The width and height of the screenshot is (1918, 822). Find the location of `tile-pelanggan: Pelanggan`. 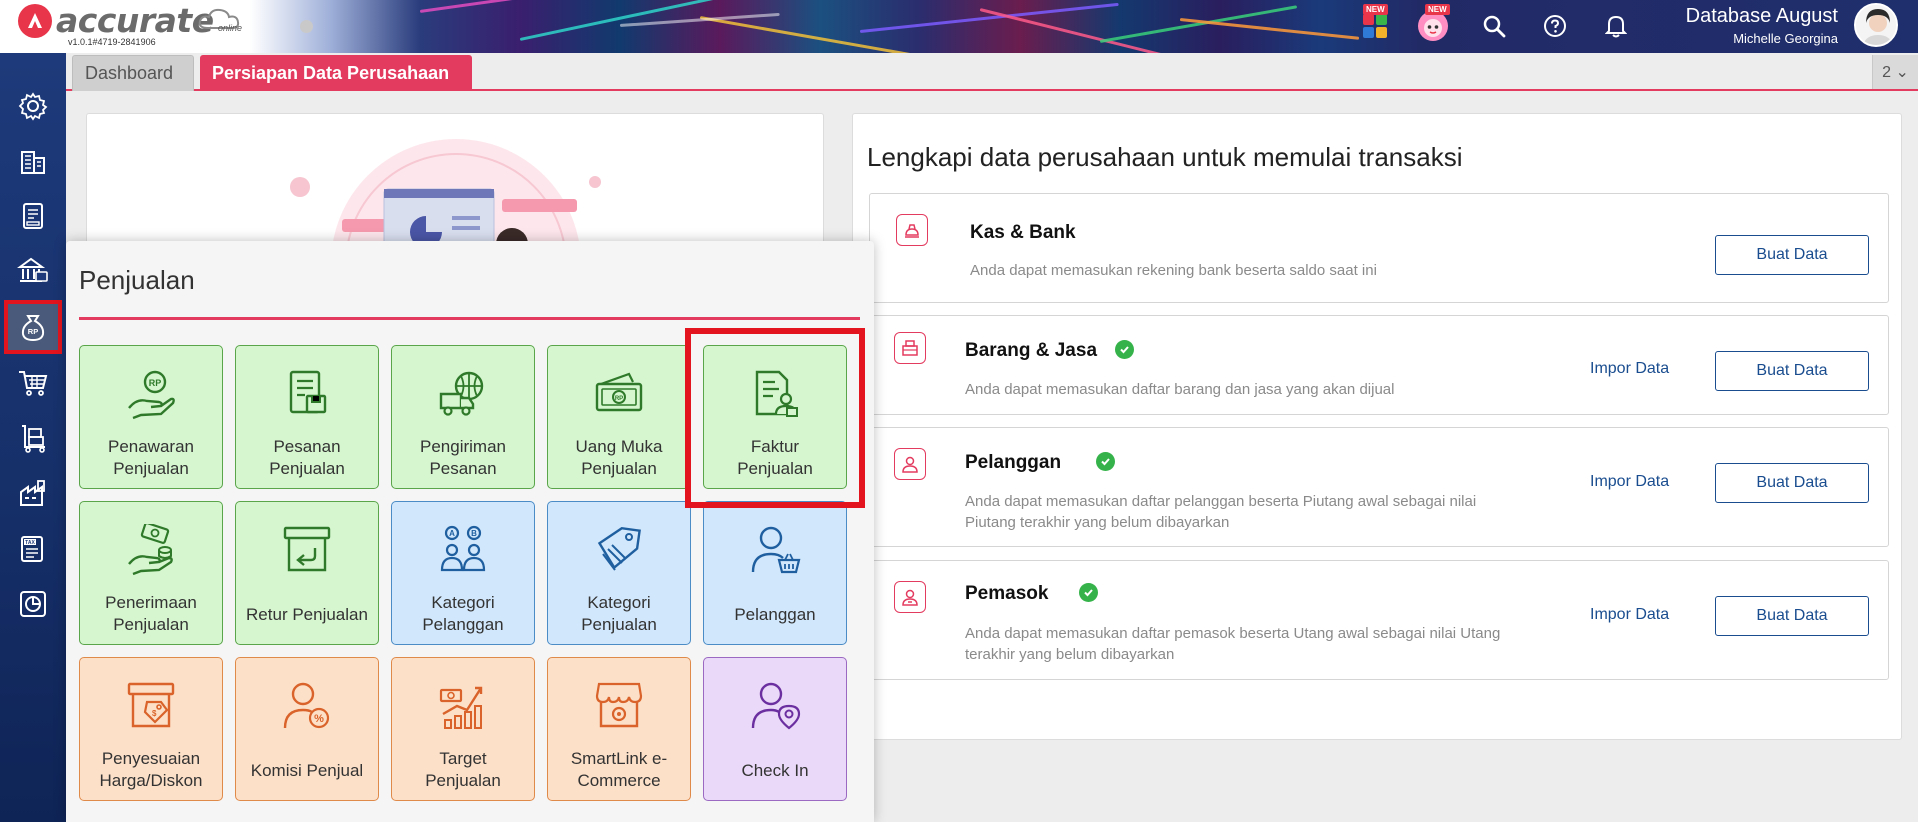

tile-pelanggan: Pelanggan is located at coordinates (775, 573).